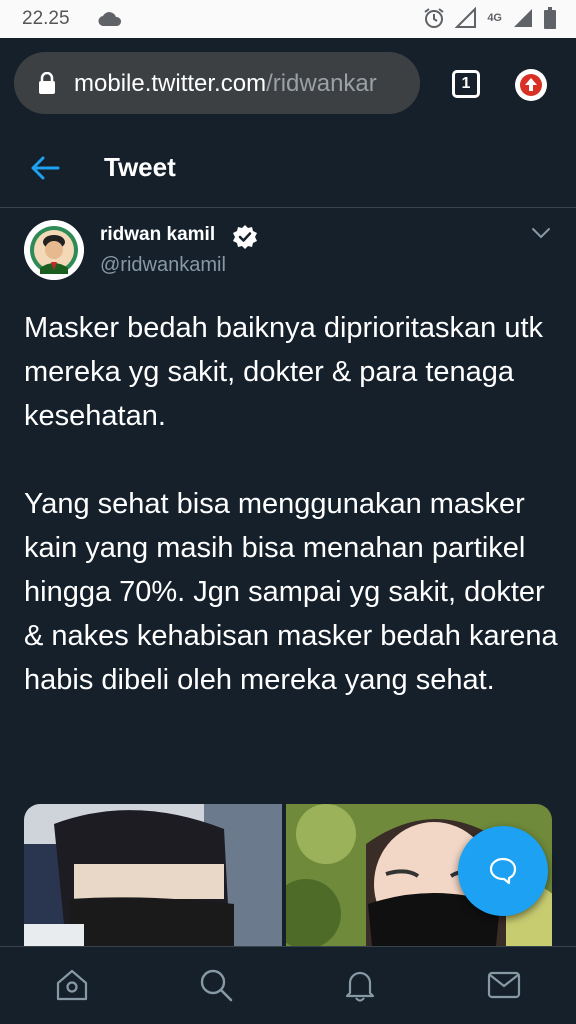 The image size is (576, 1024). I want to click on home-icon, so click(72, 985).